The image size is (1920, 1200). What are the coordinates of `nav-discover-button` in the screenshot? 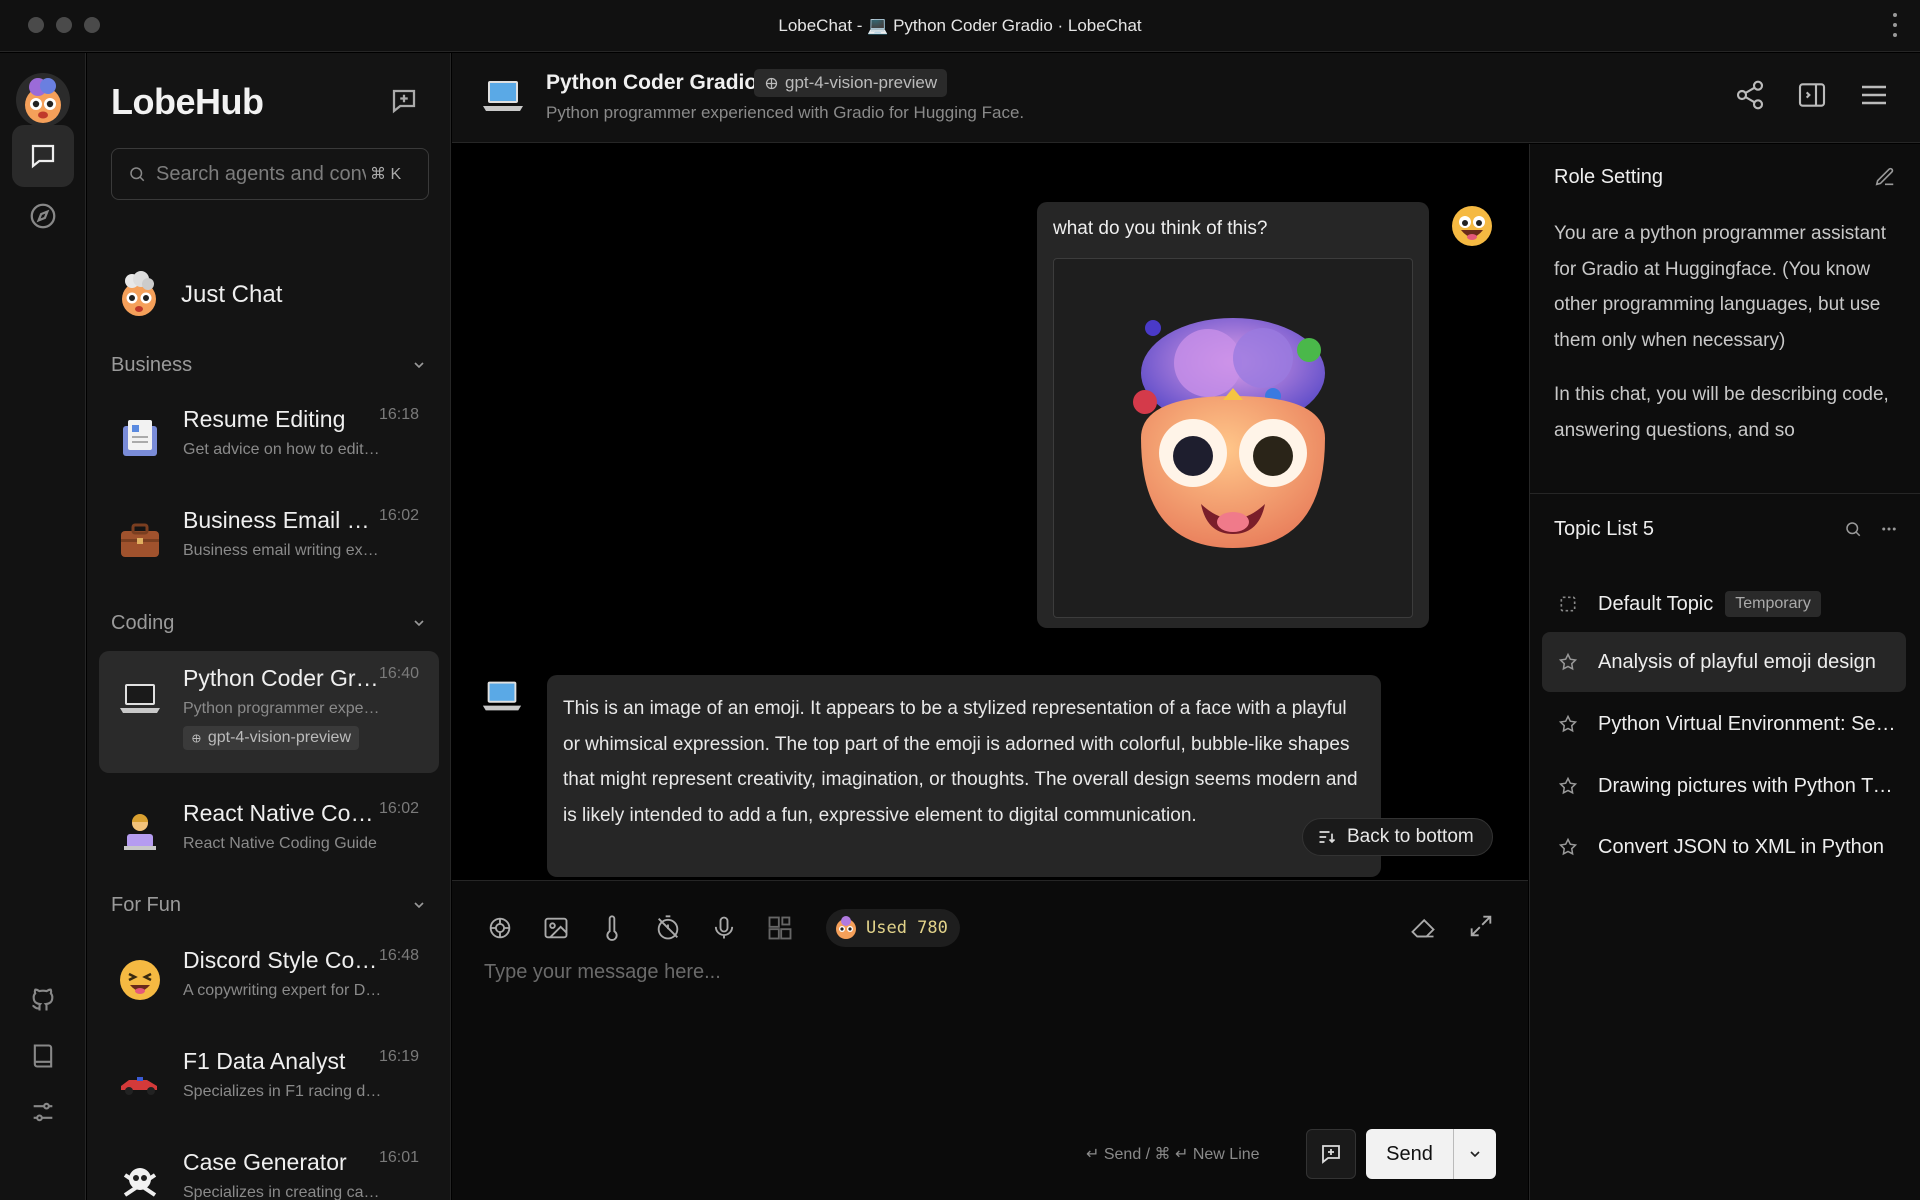 It's located at (43, 216).